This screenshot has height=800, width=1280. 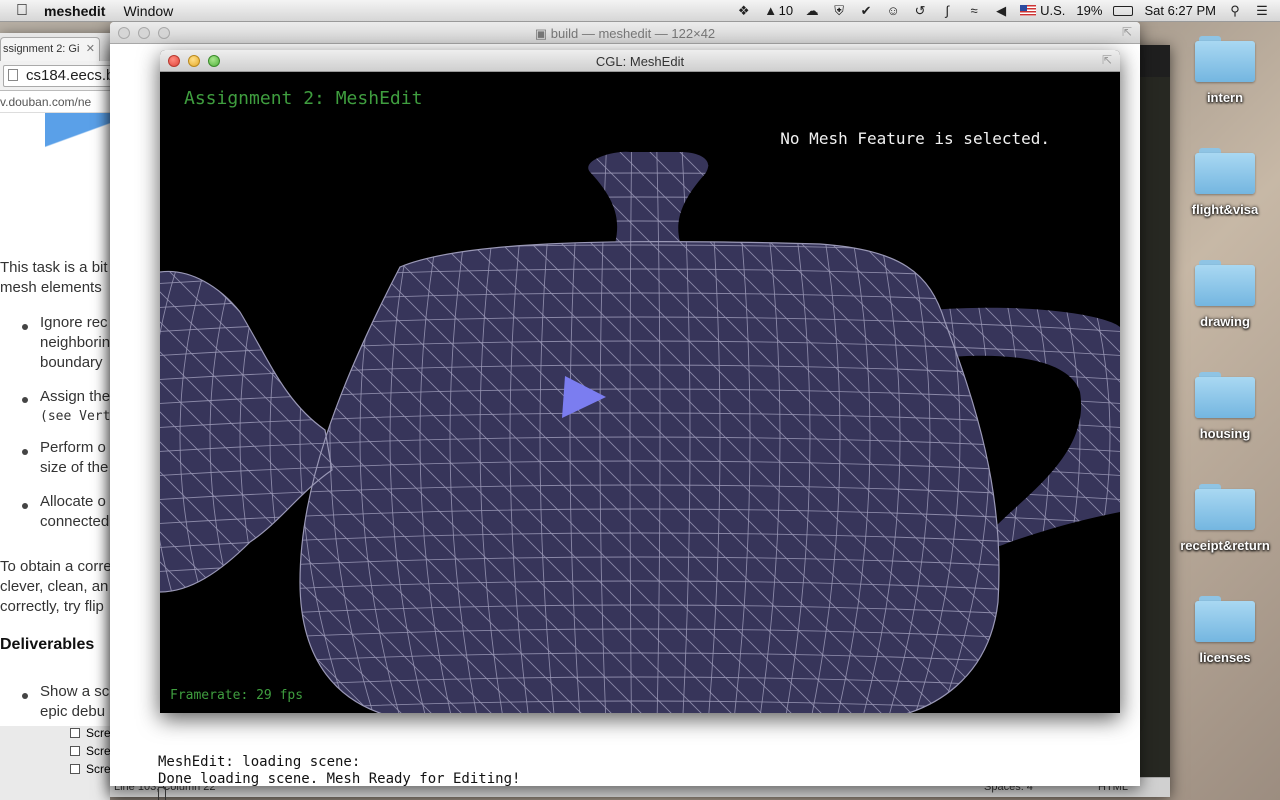 I want to click on battery-monitor: ▲ 10, so click(x=778, y=10).